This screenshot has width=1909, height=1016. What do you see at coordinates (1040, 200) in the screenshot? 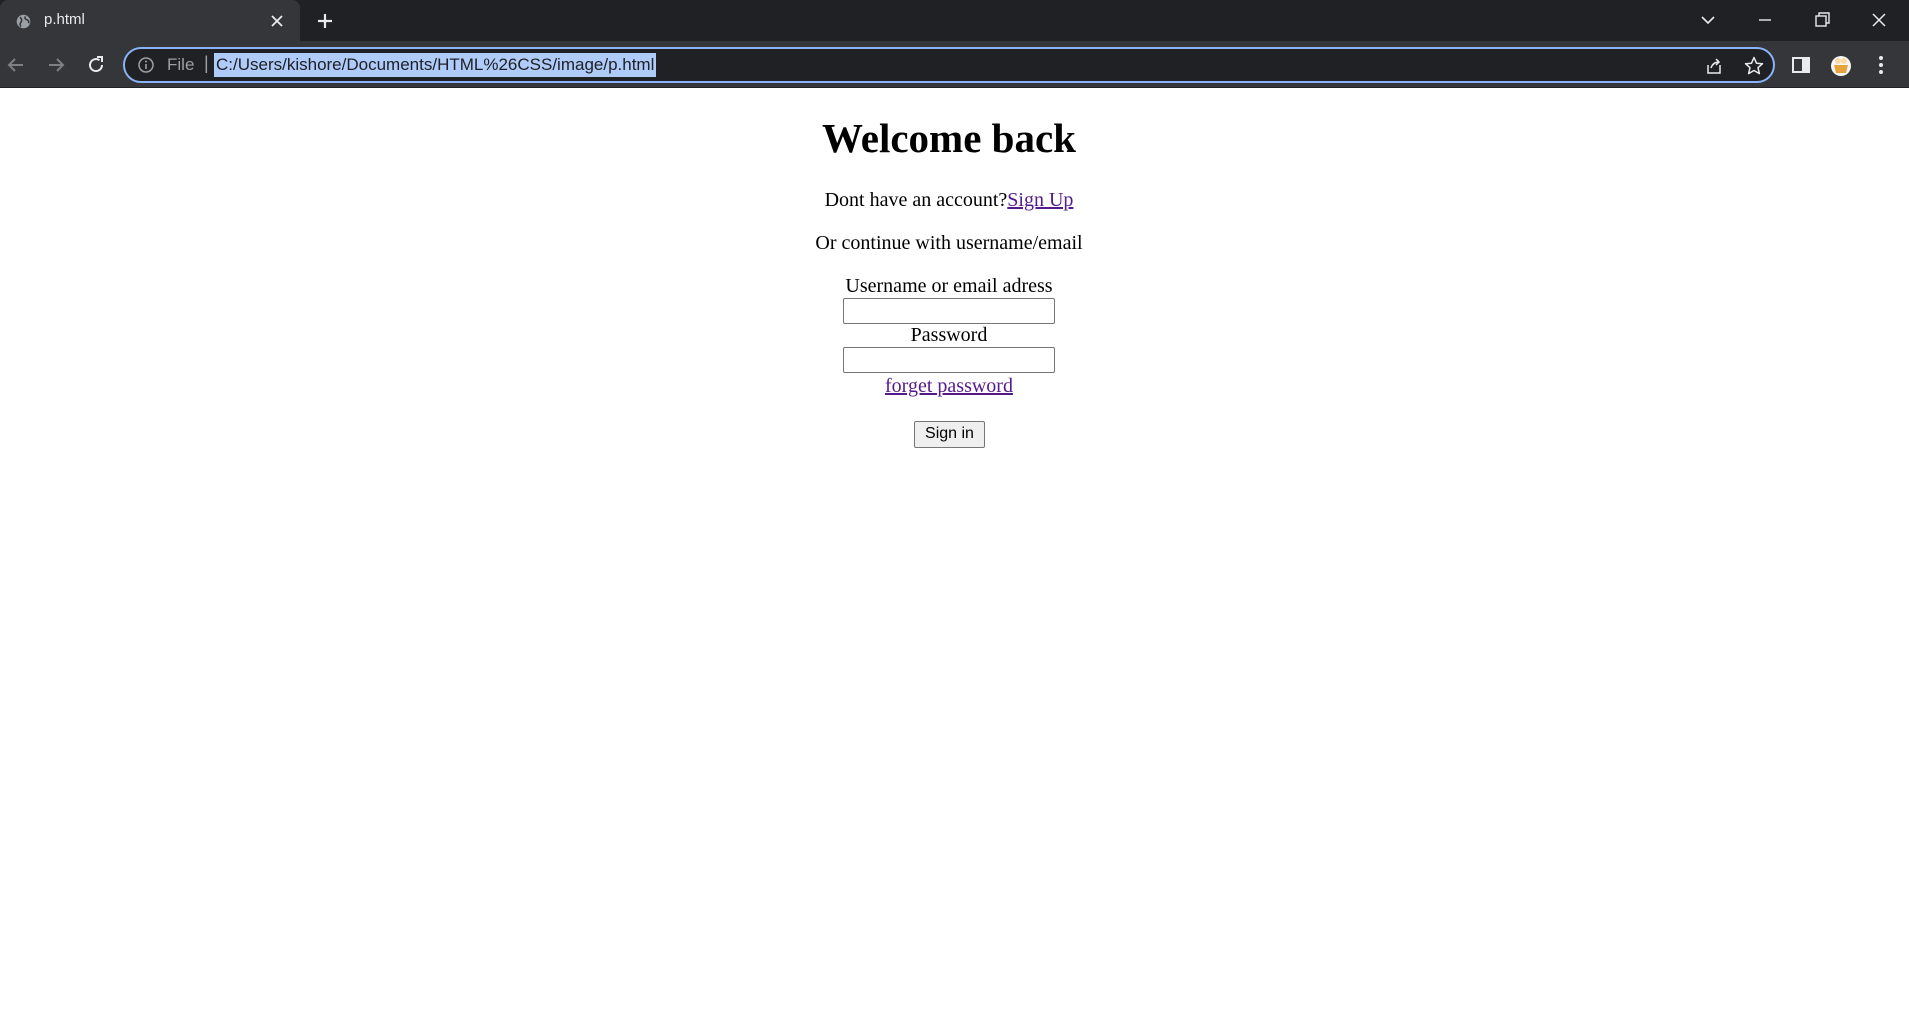
I see `signup-link: Sign Up` at bounding box center [1040, 200].